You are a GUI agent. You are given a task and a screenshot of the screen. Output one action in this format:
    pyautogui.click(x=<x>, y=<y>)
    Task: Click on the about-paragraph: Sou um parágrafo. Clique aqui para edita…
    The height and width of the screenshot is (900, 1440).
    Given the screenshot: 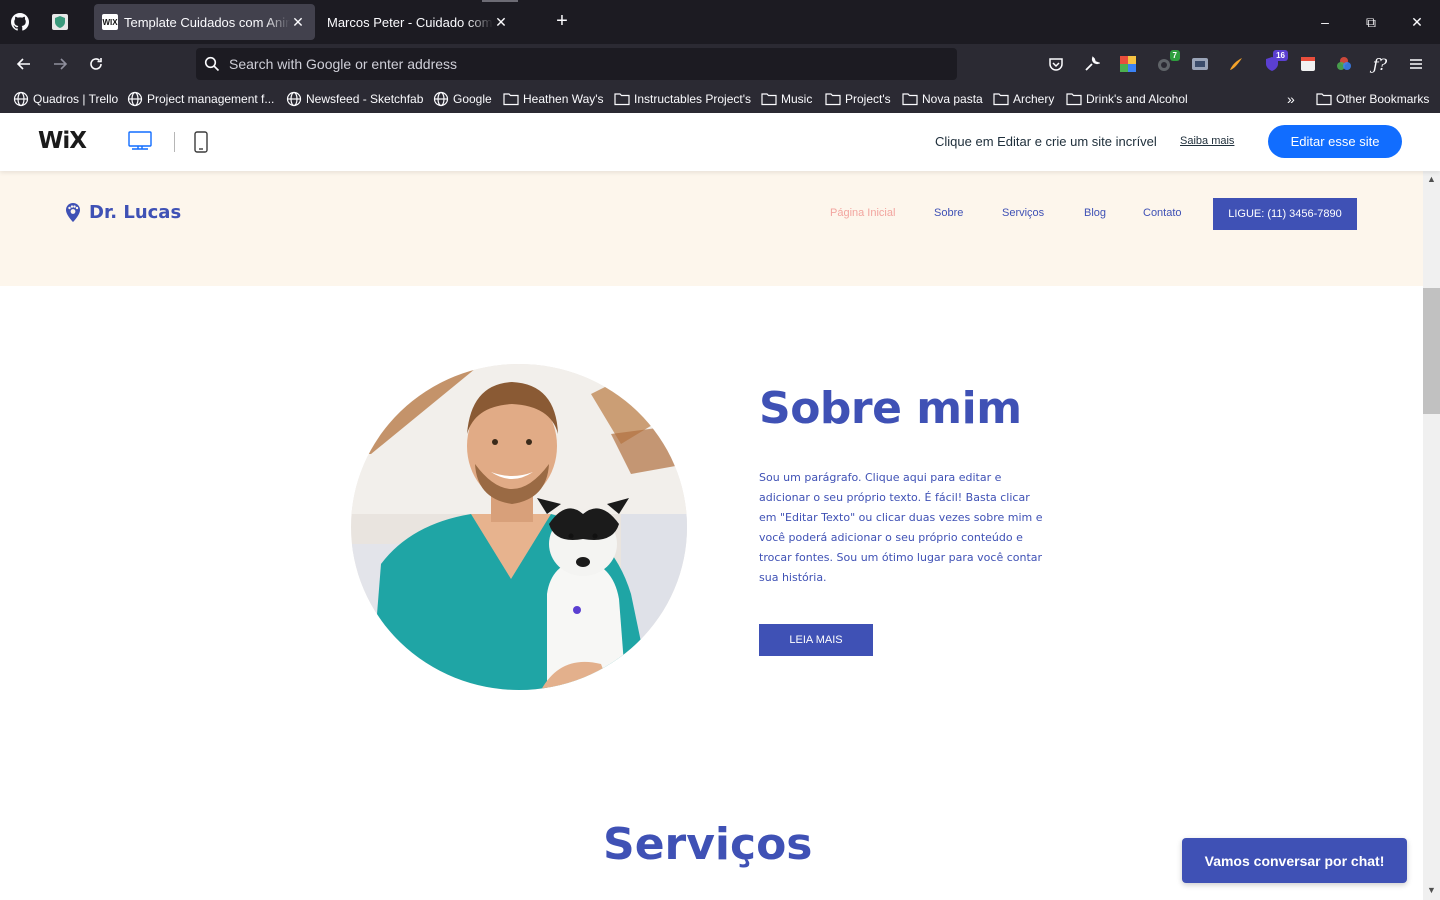 What is the action you would take?
    pyautogui.click(x=901, y=527)
    